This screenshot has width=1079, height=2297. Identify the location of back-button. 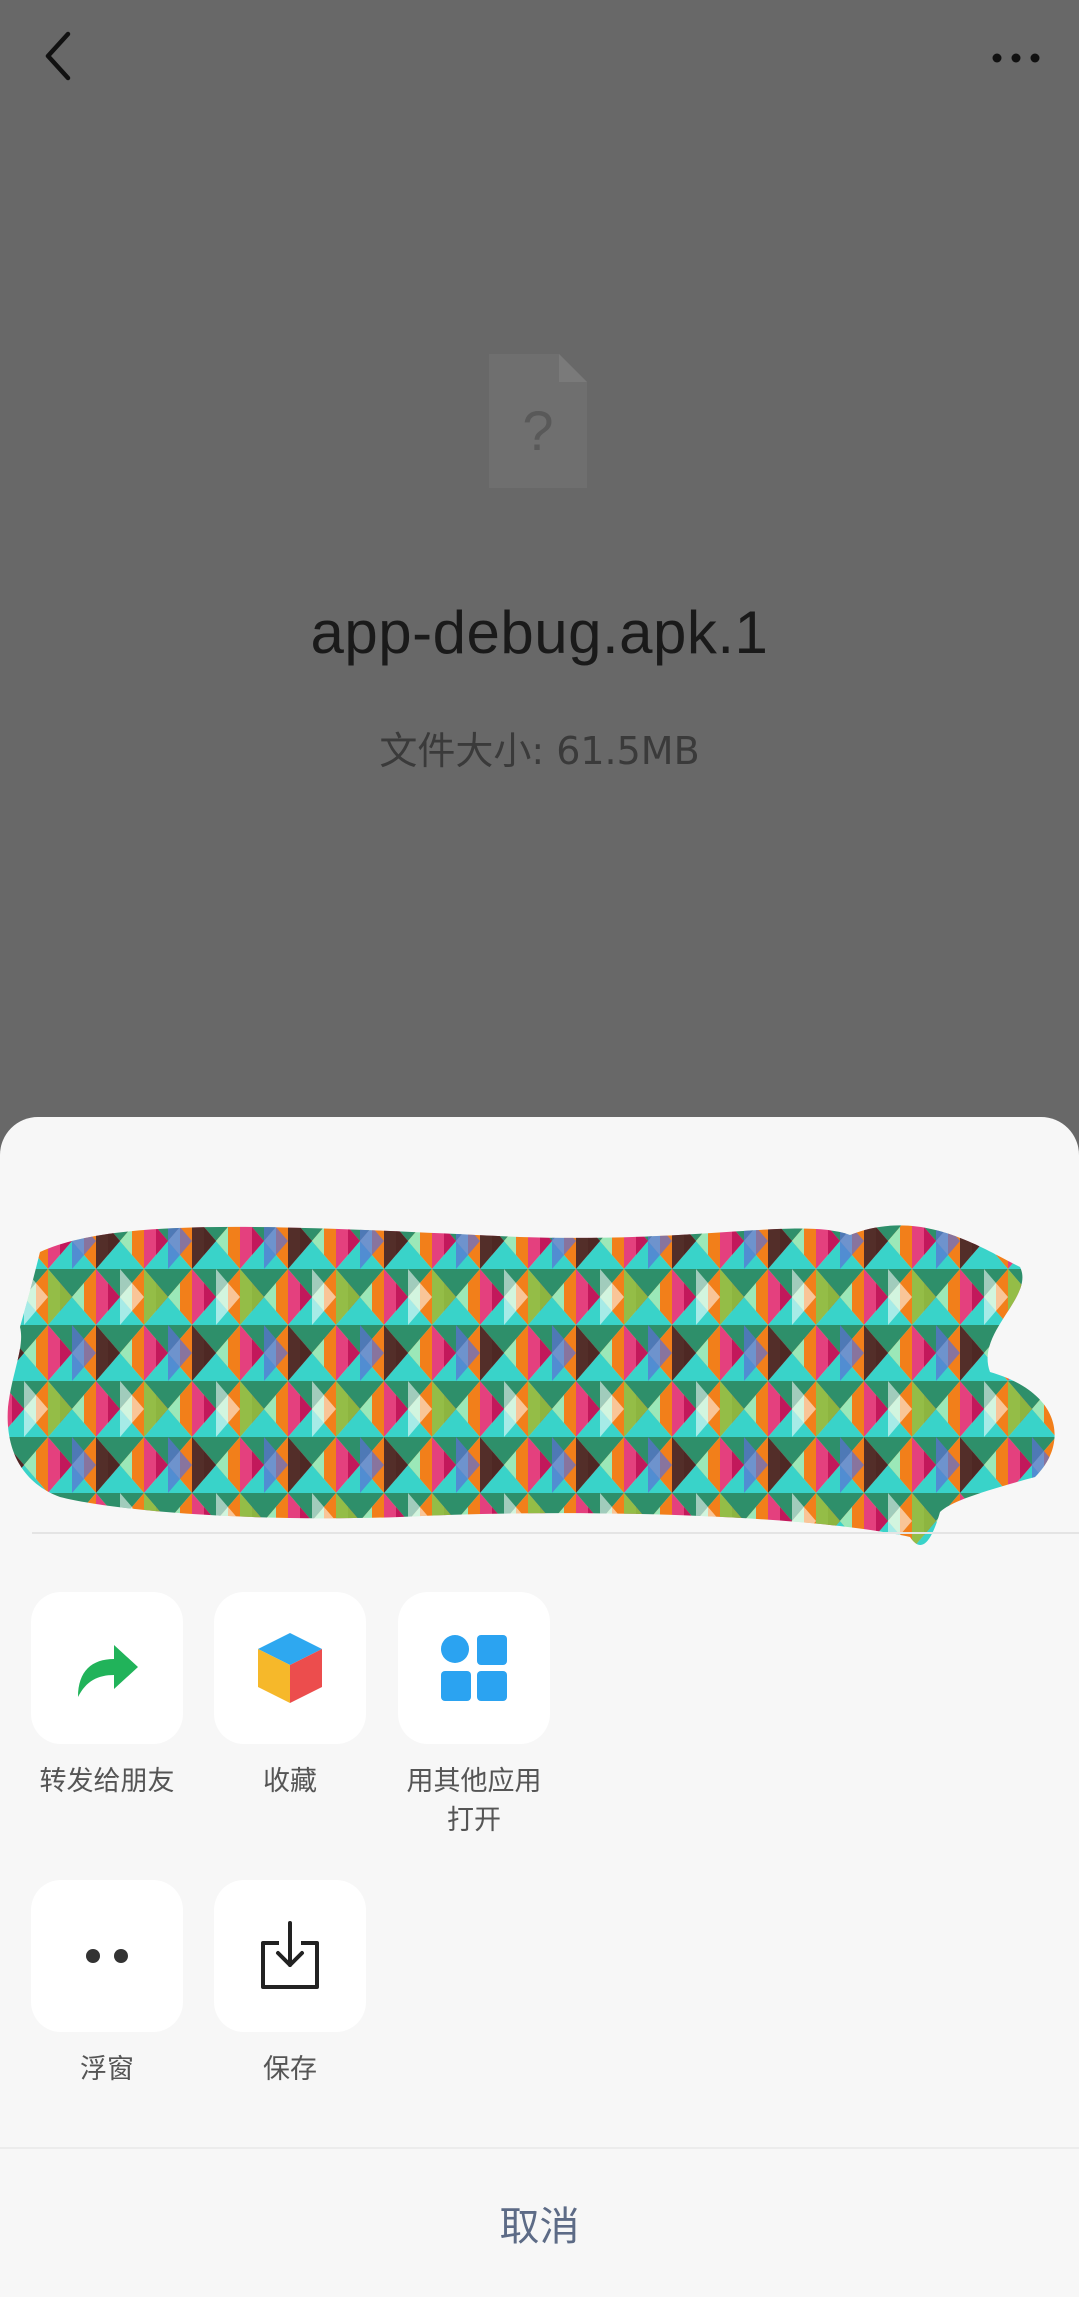
(58, 56).